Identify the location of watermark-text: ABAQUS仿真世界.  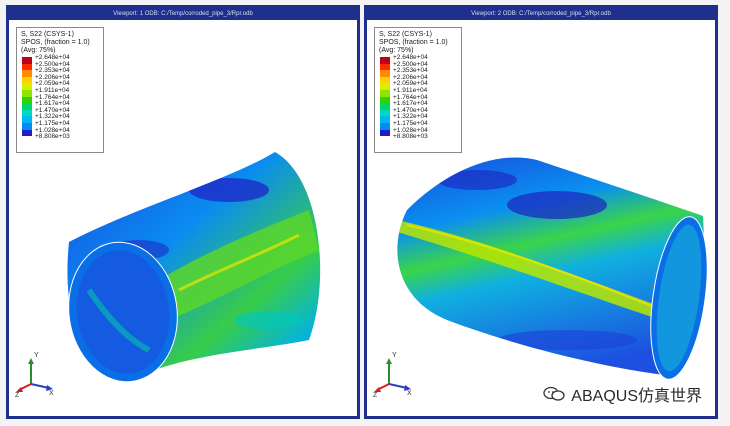
(636, 396).